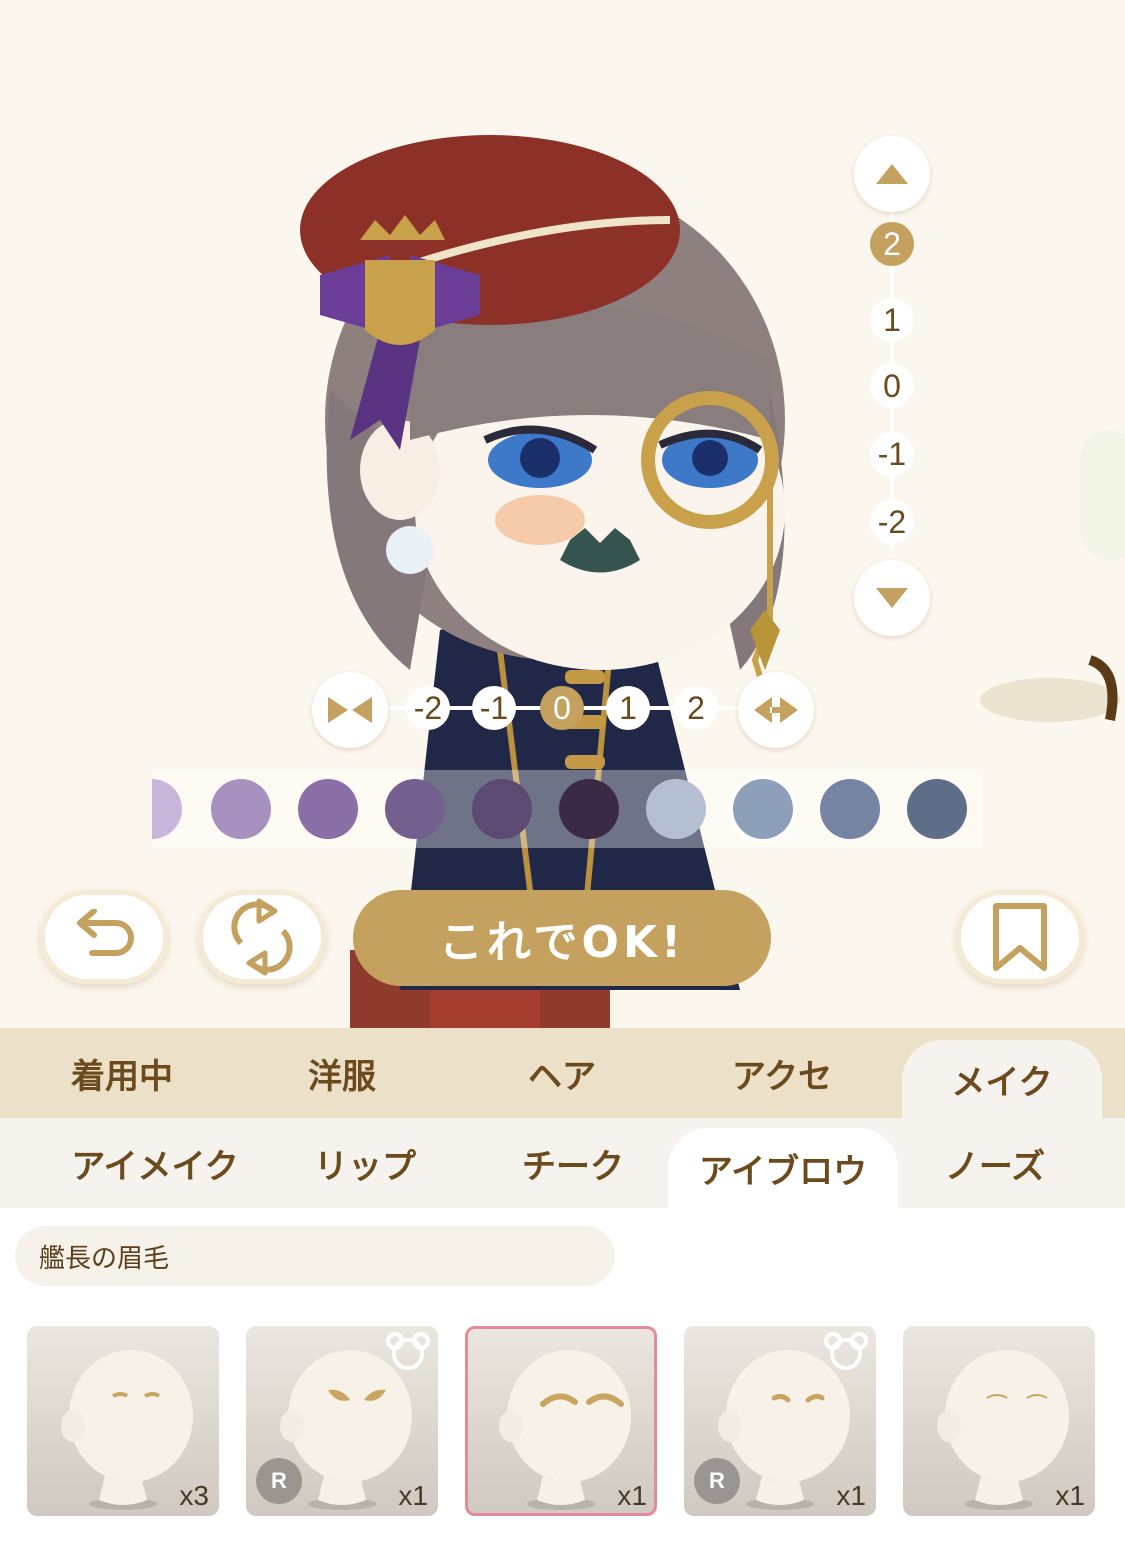 This screenshot has width=1125, height=1541. Describe the element at coordinates (315, 1256) in the screenshot. I see `selected-item-name: 艦長の眉毛` at that location.